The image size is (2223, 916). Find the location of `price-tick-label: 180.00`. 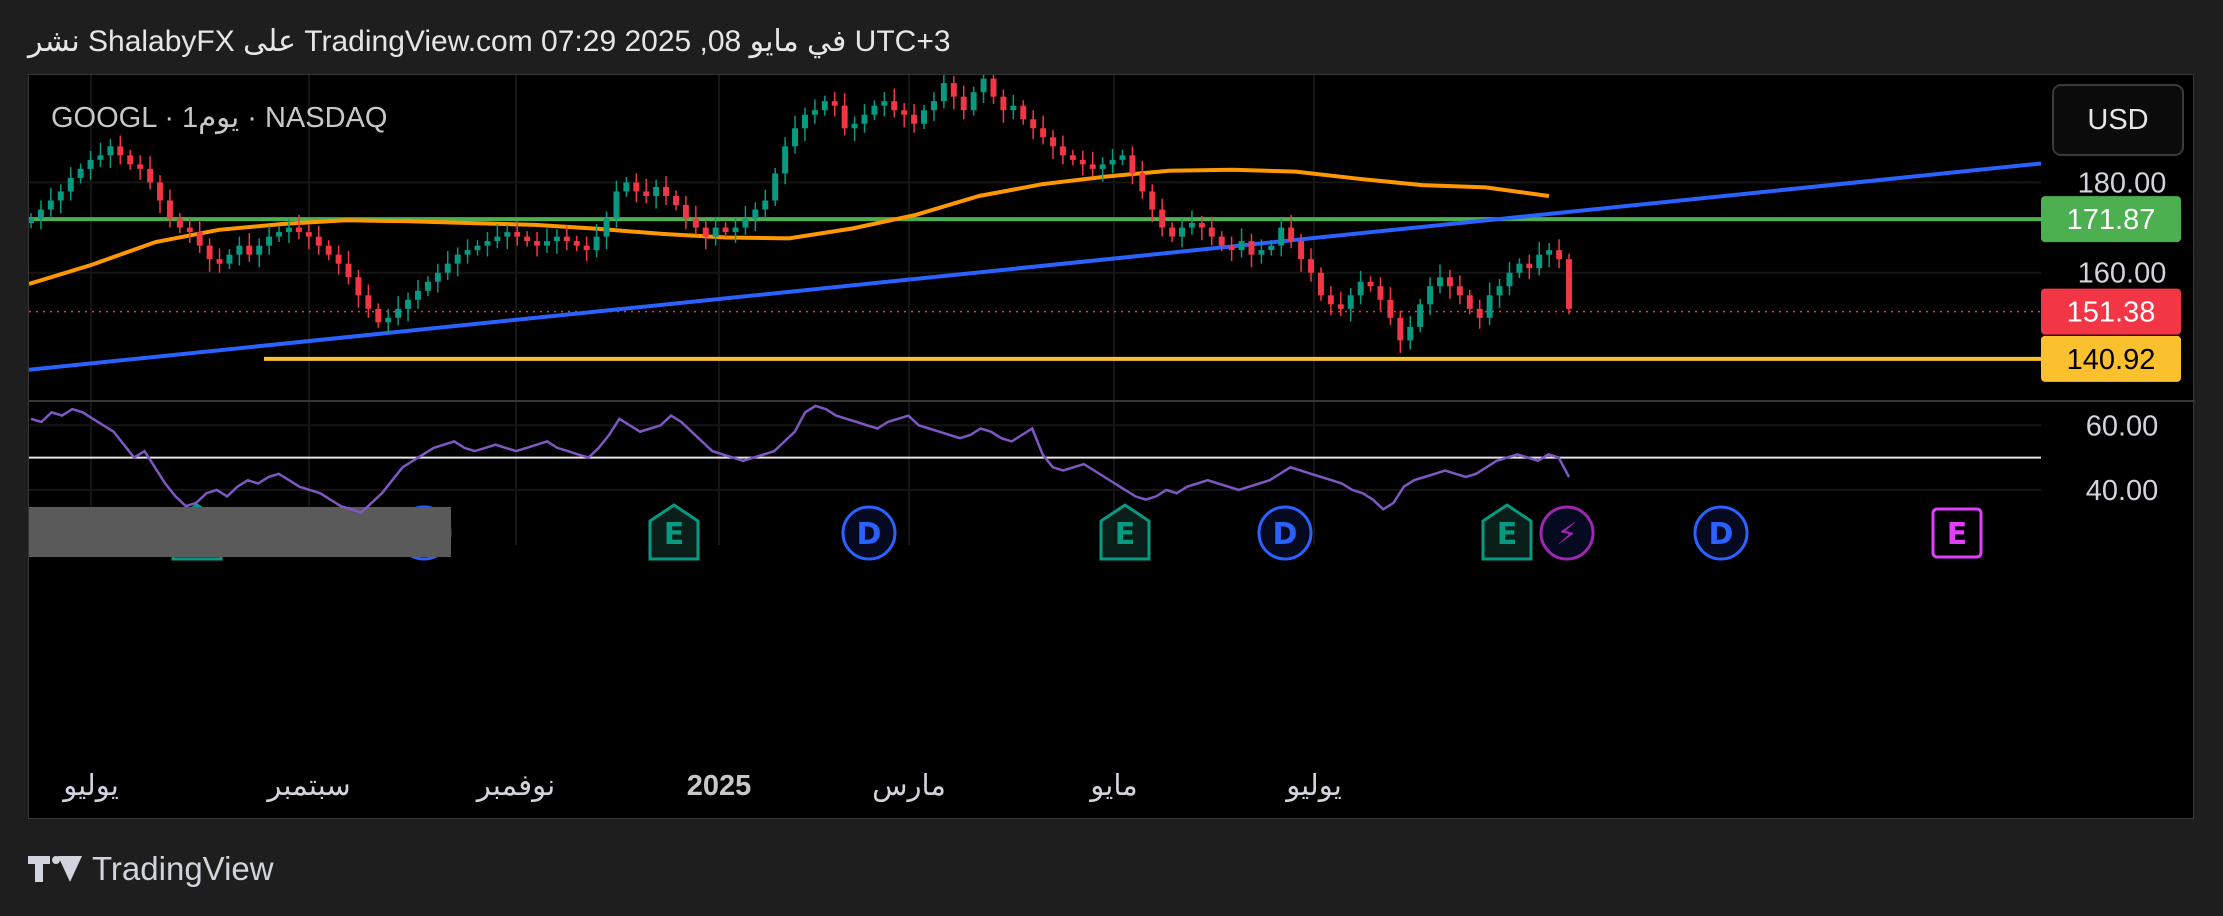

price-tick-label: 180.00 is located at coordinates (2122, 183).